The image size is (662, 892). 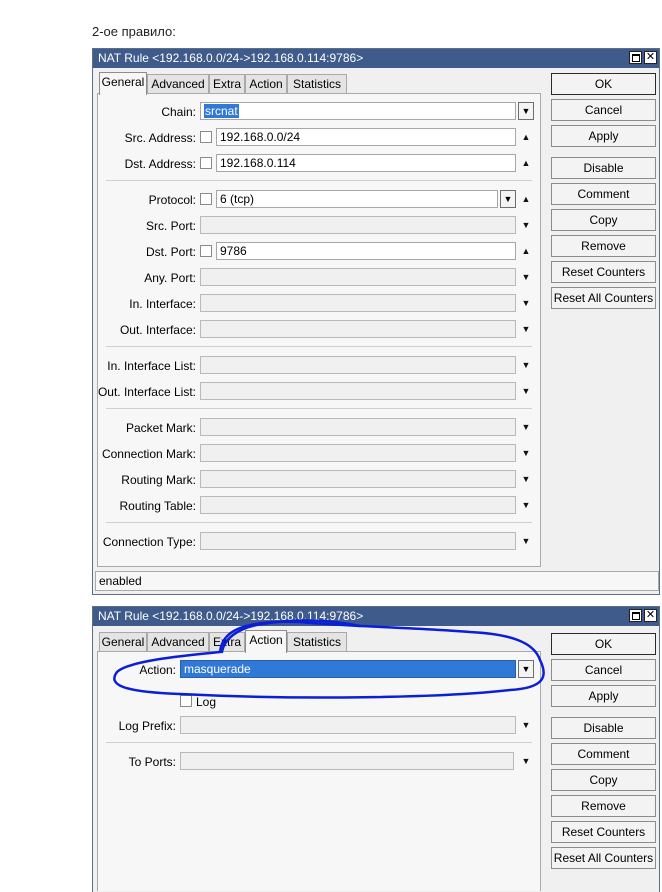 What do you see at coordinates (358, 391) in the screenshot?
I see `out-interface-list-field` at bounding box center [358, 391].